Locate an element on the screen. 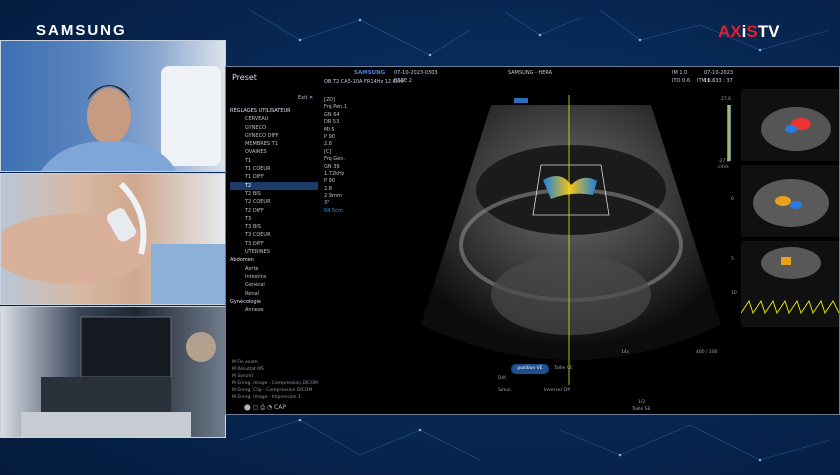  page-indicator: 1/2 is located at coordinates (642, 402).